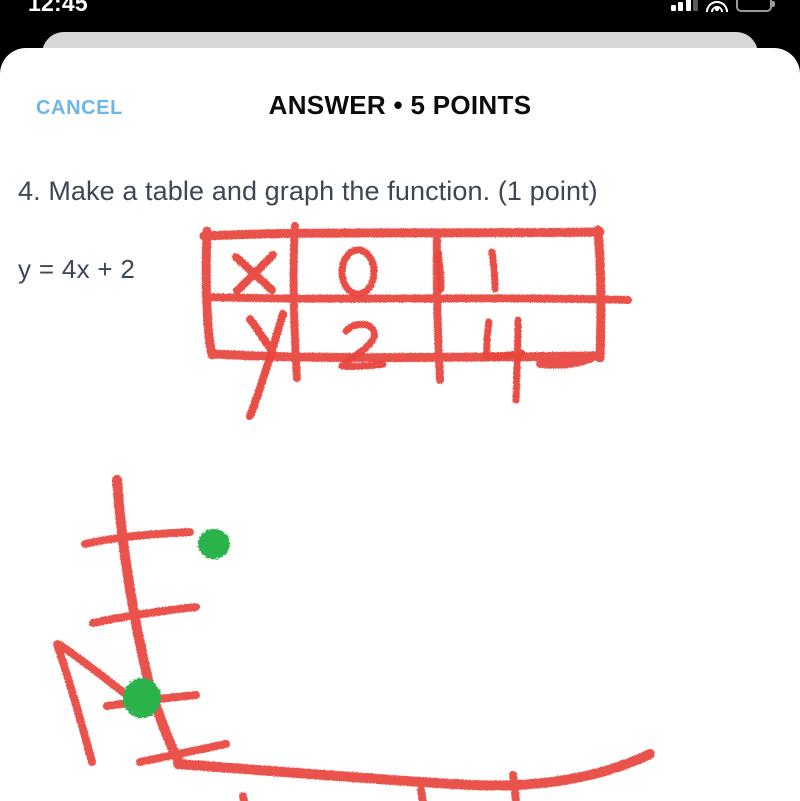 Image resolution: width=800 pixels, height=801 pixels. I want to click on status-bar-indicators, so click(722, 6).